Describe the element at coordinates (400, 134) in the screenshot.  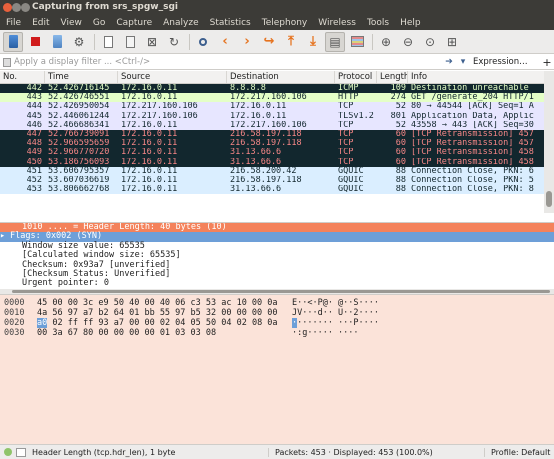
I see `cell-length: 60` at that location.